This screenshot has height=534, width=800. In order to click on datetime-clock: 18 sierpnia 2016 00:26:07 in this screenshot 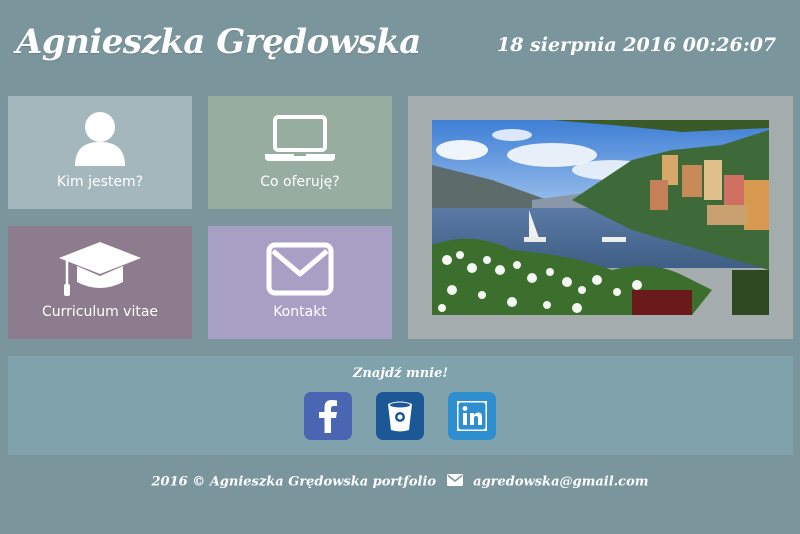, I will do `click(637, 45)`.